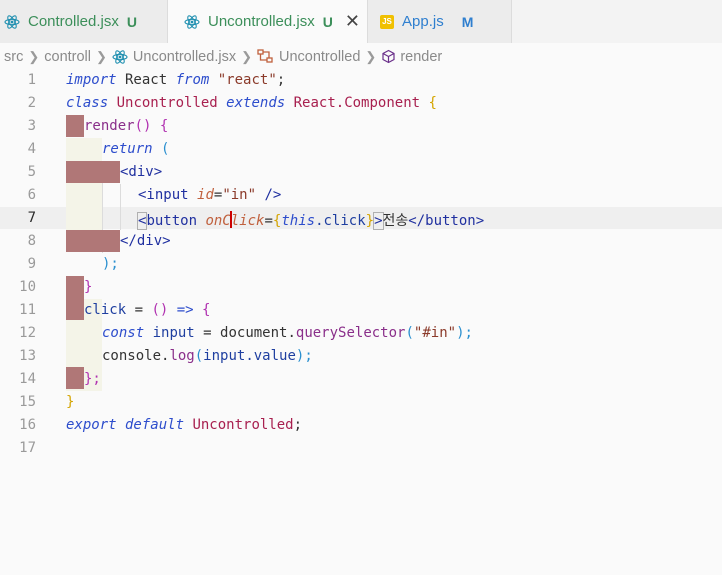 The width and height of the screenshot is (722, 575). What do you see at coordinates (31, 126) in the screenshot?
I see `line-number: 3` at bounding box center [31, 126].